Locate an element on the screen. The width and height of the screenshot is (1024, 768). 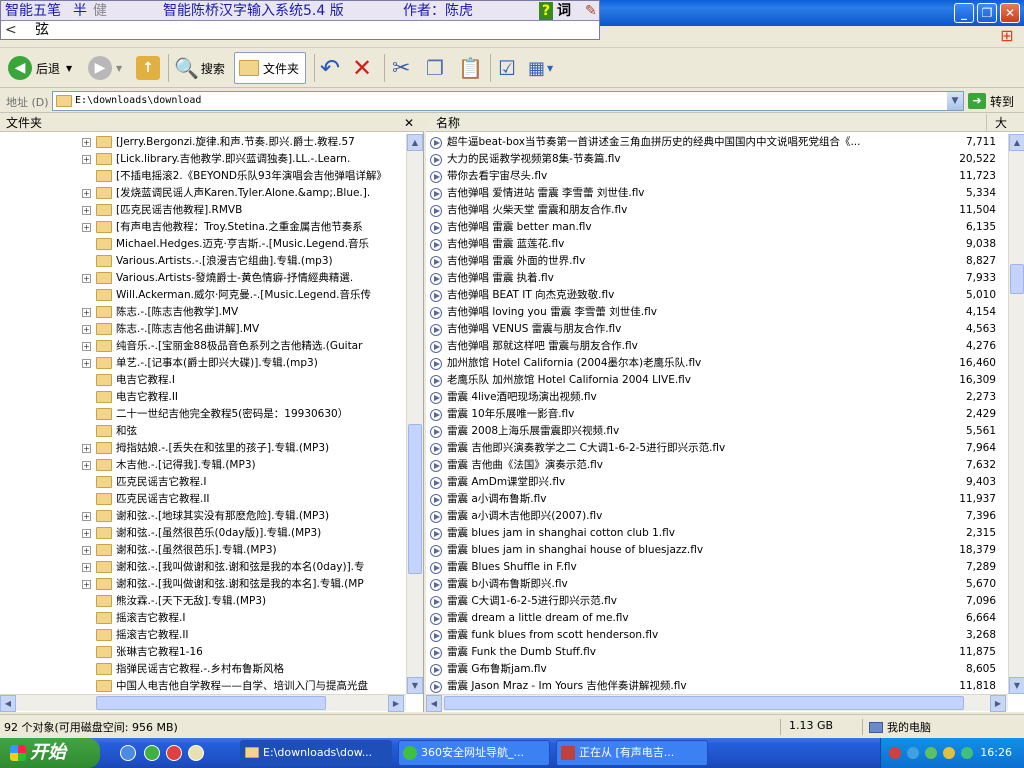
scroll-right-icon: ▶ is located at coordinates (396, 703).